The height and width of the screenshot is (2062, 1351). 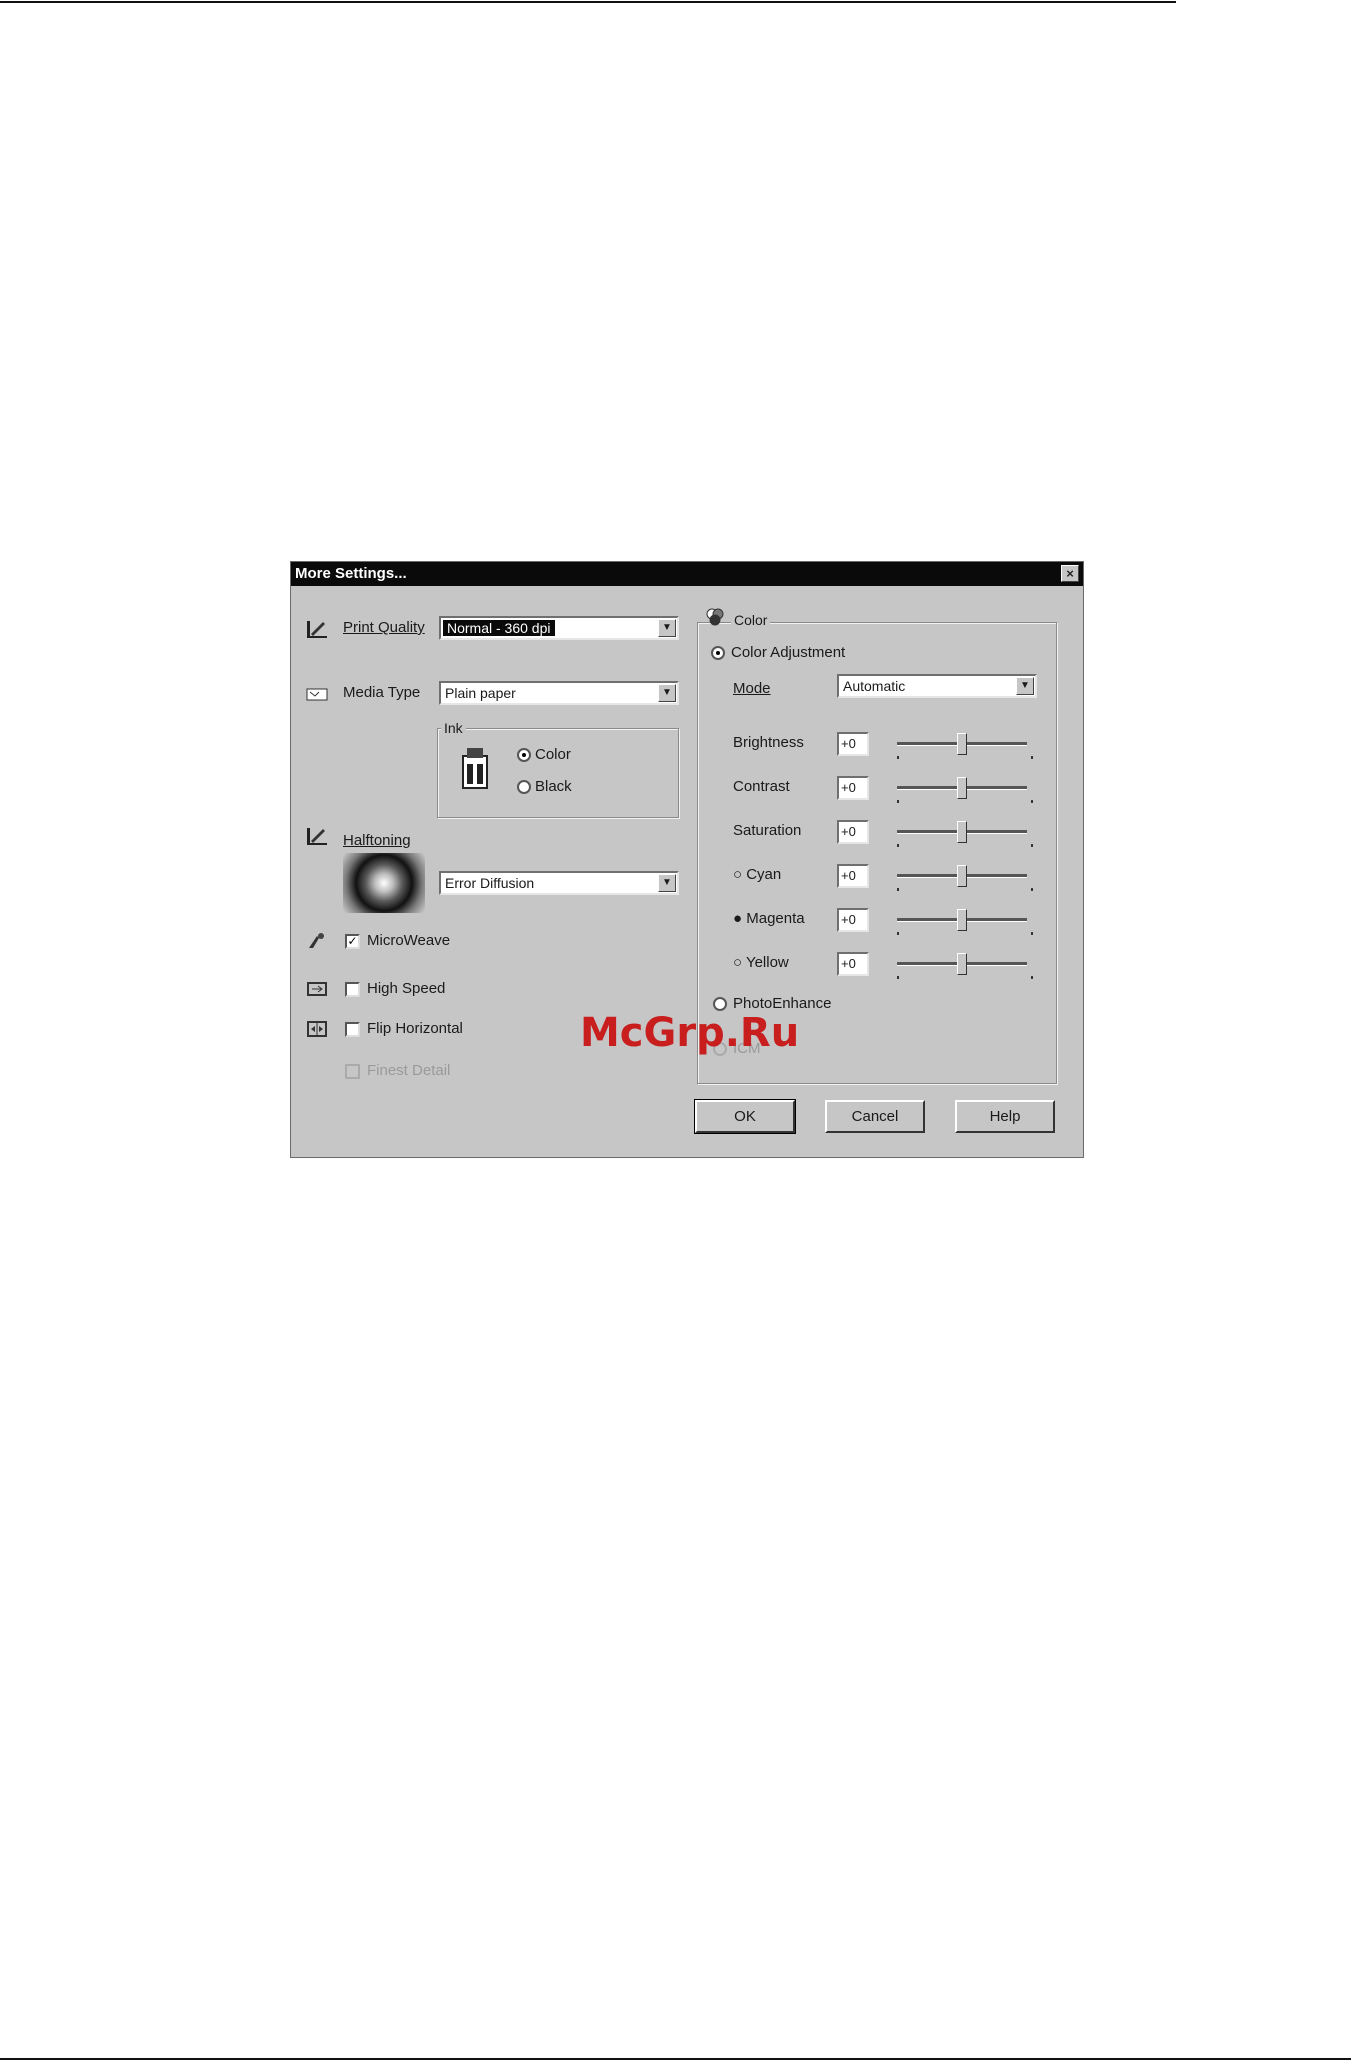 I want to click on color-group-title: Color, so click(x=751, y=620).